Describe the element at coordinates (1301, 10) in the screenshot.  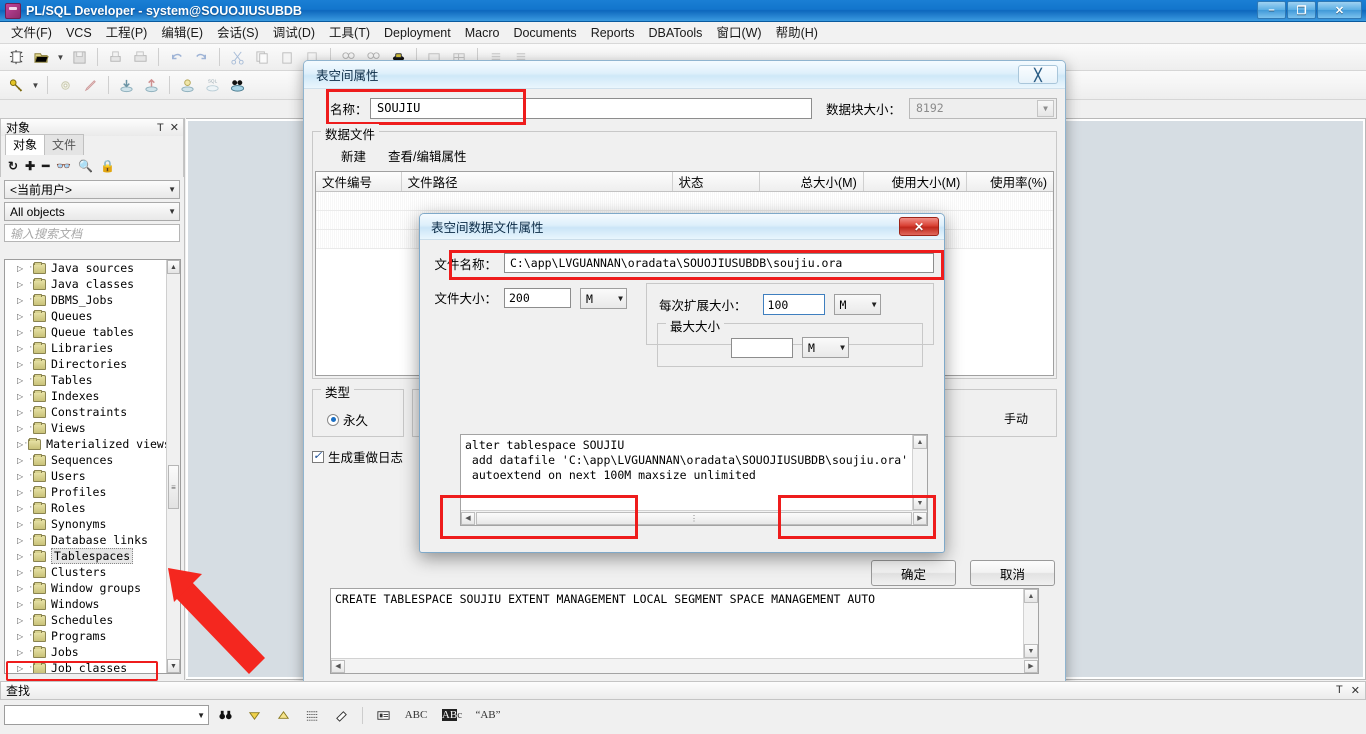
I see `restore-button: ❐` at that location.